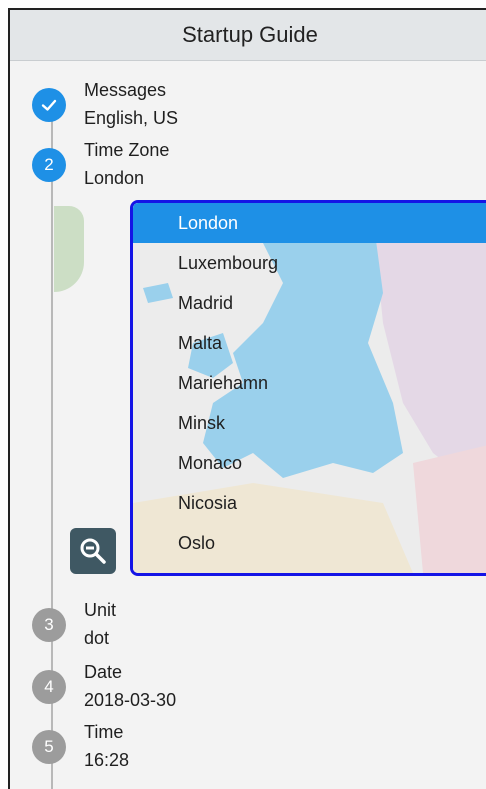 This screenshot has height=789, width=486. What do you see at coordinates (104, 732) in the screenshot?
I see `step-title: Time` at bounding box center [104, 732].